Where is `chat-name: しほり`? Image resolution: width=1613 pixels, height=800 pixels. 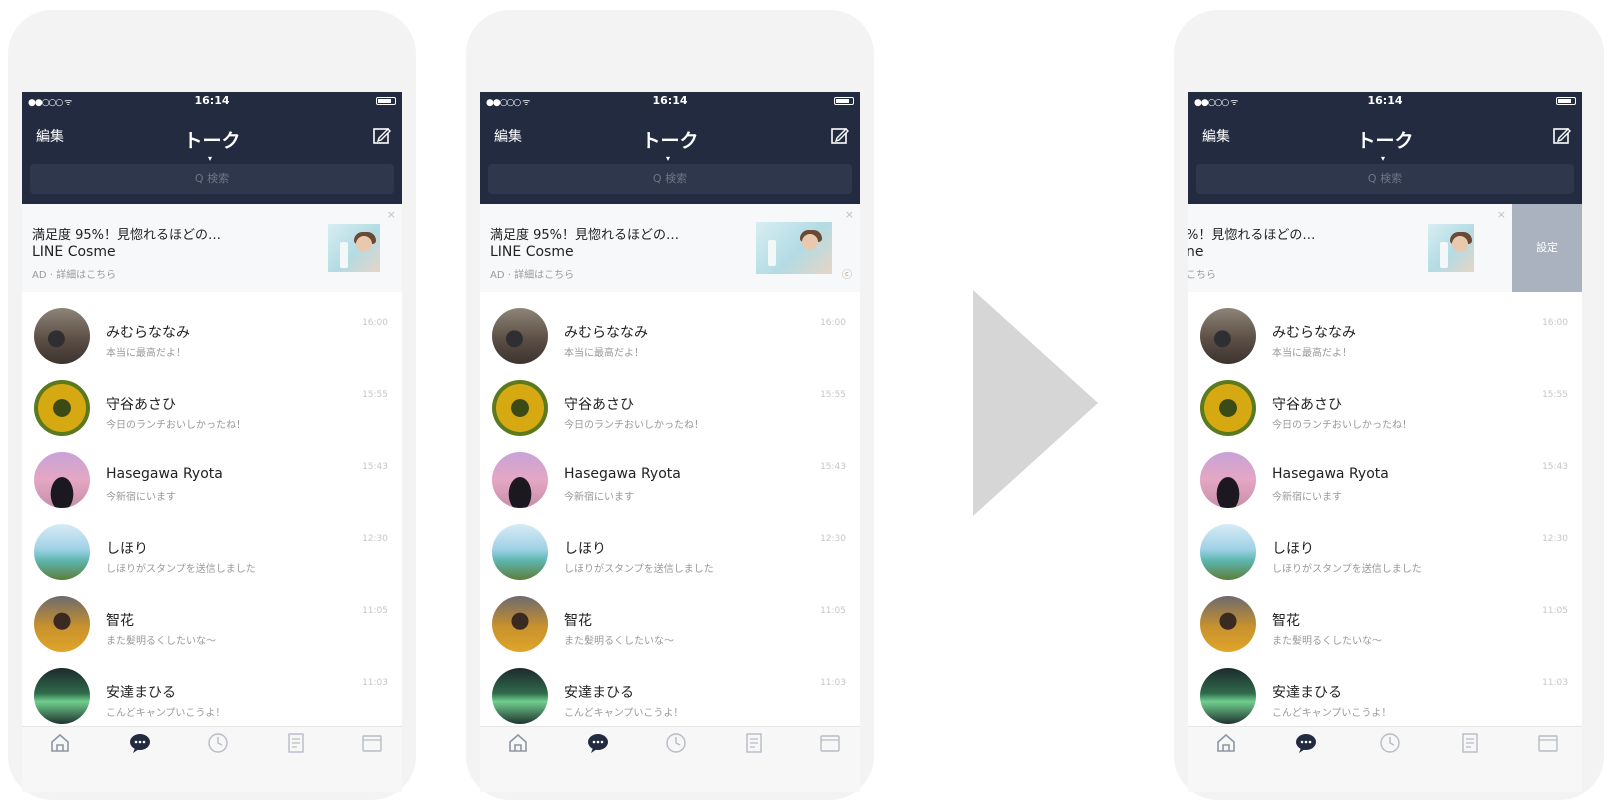 chat-name: しほり is located at coordinates (1293, 549).